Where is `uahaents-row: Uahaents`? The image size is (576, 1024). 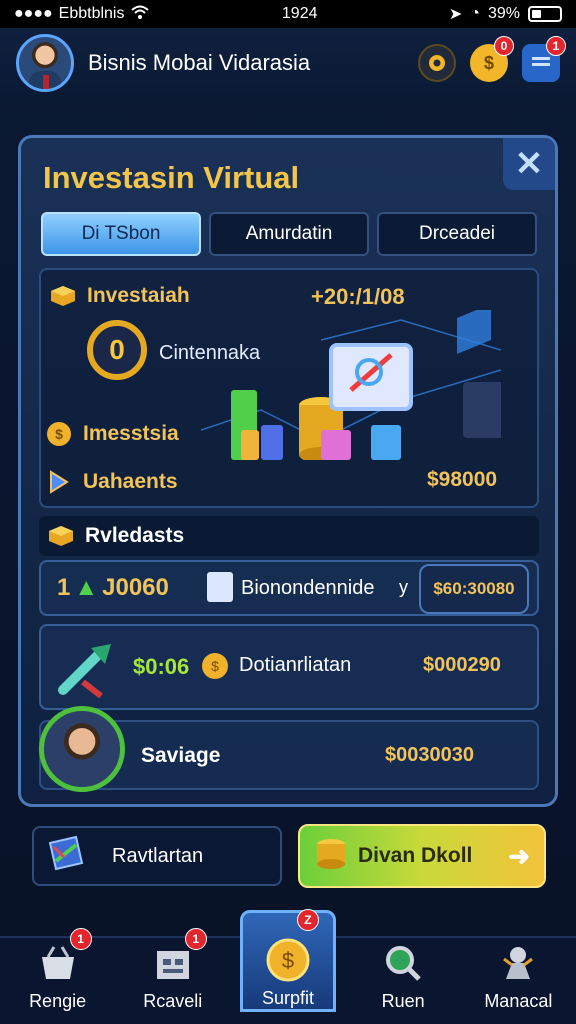
uahaents-row: Uahaents is located at coordinates (111, 482).